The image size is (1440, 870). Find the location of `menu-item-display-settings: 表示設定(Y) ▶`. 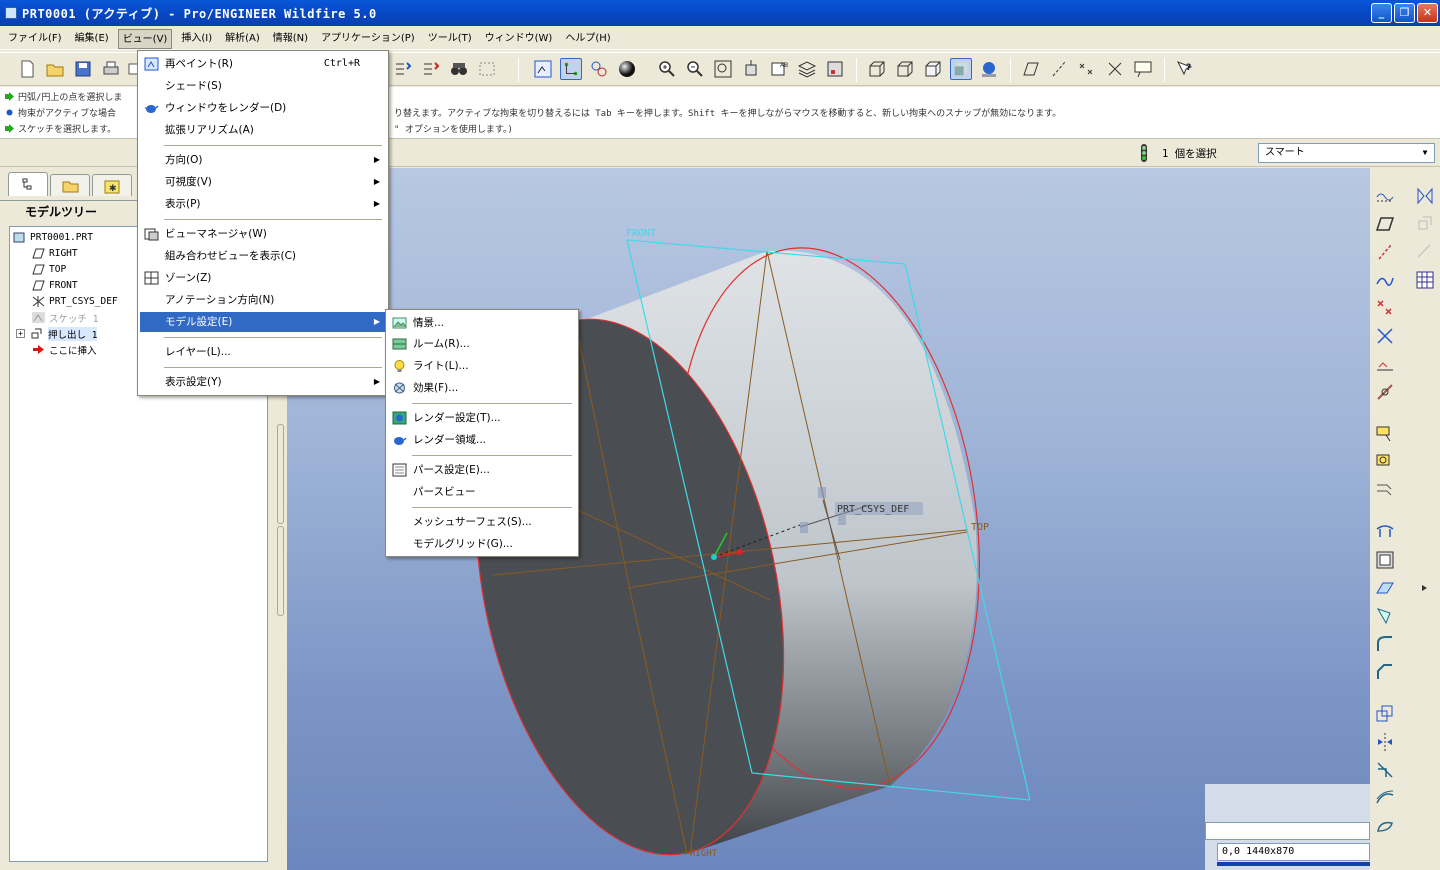

menu-item-display-settings: 表示設定(Y) ▶ is located at coordinates (263, 382).